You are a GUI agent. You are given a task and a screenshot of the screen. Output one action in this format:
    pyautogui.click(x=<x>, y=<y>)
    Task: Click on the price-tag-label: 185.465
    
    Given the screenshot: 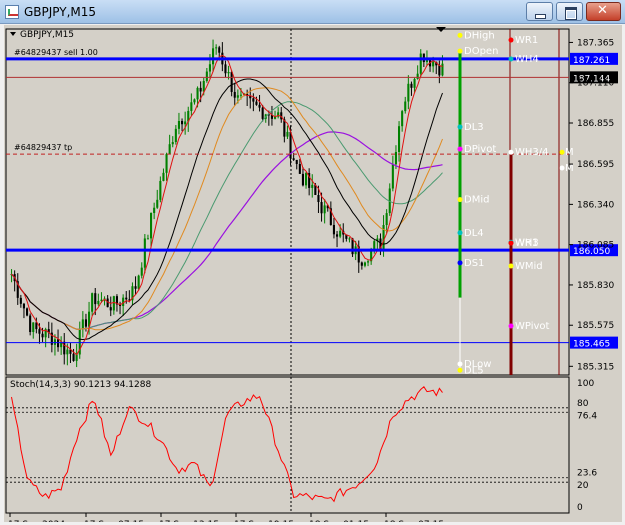 What is the action you would take?
    pyautogui.click(x=591, y=345)
    